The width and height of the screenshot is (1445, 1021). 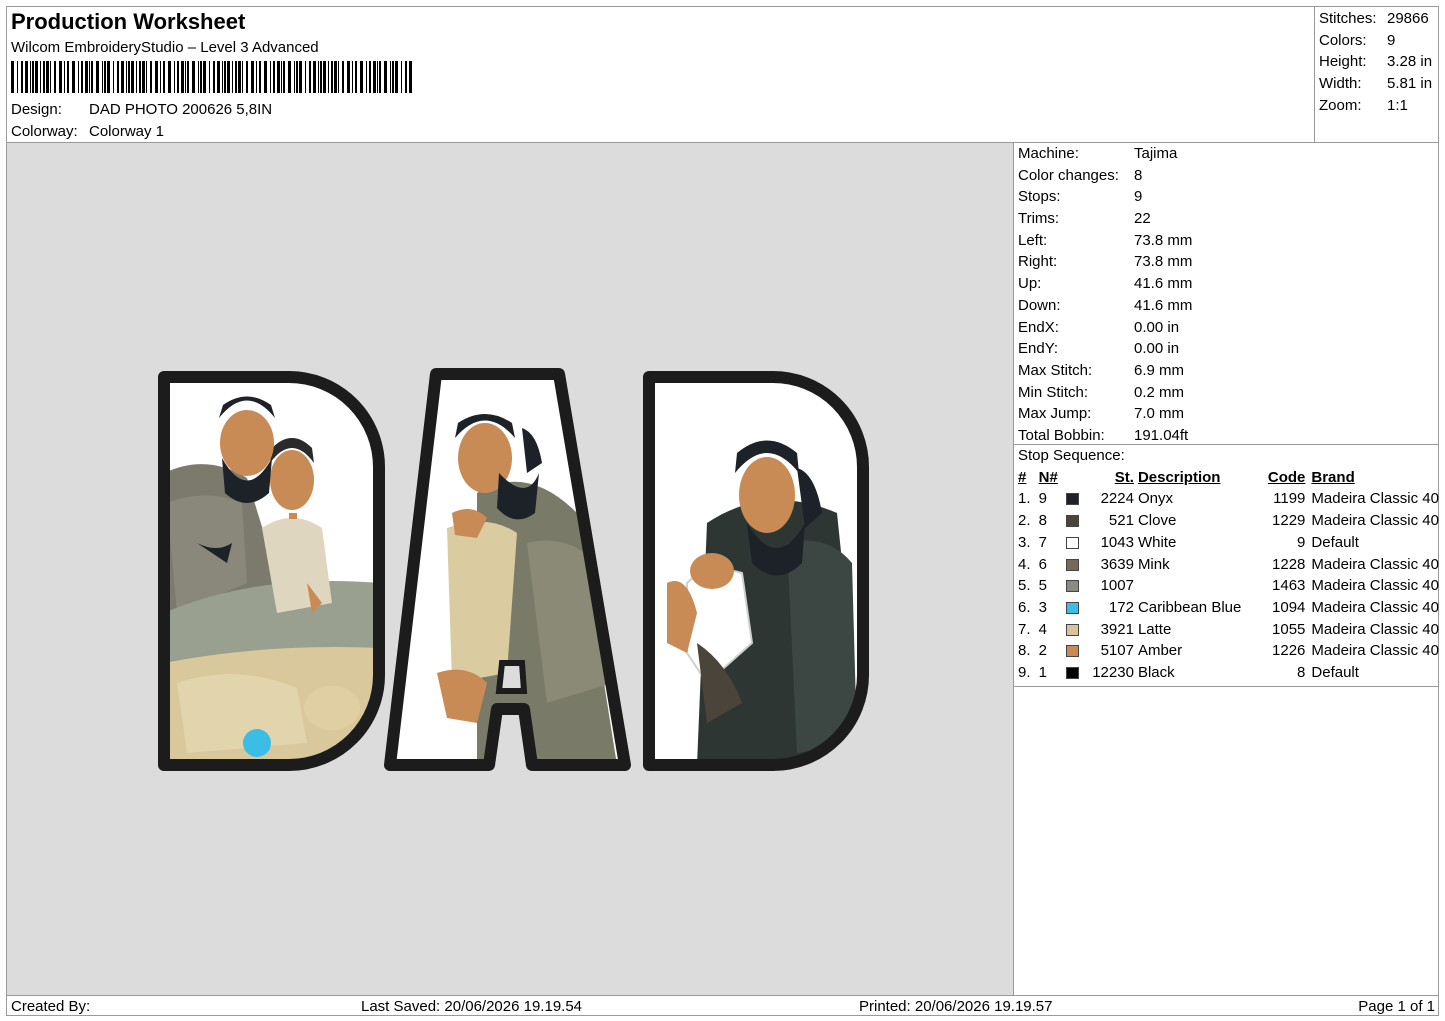 What do you see at coordinates (1038, 327) in the screenshot?
I see `info-label: EndX:` at bounding box center [1038, 327].